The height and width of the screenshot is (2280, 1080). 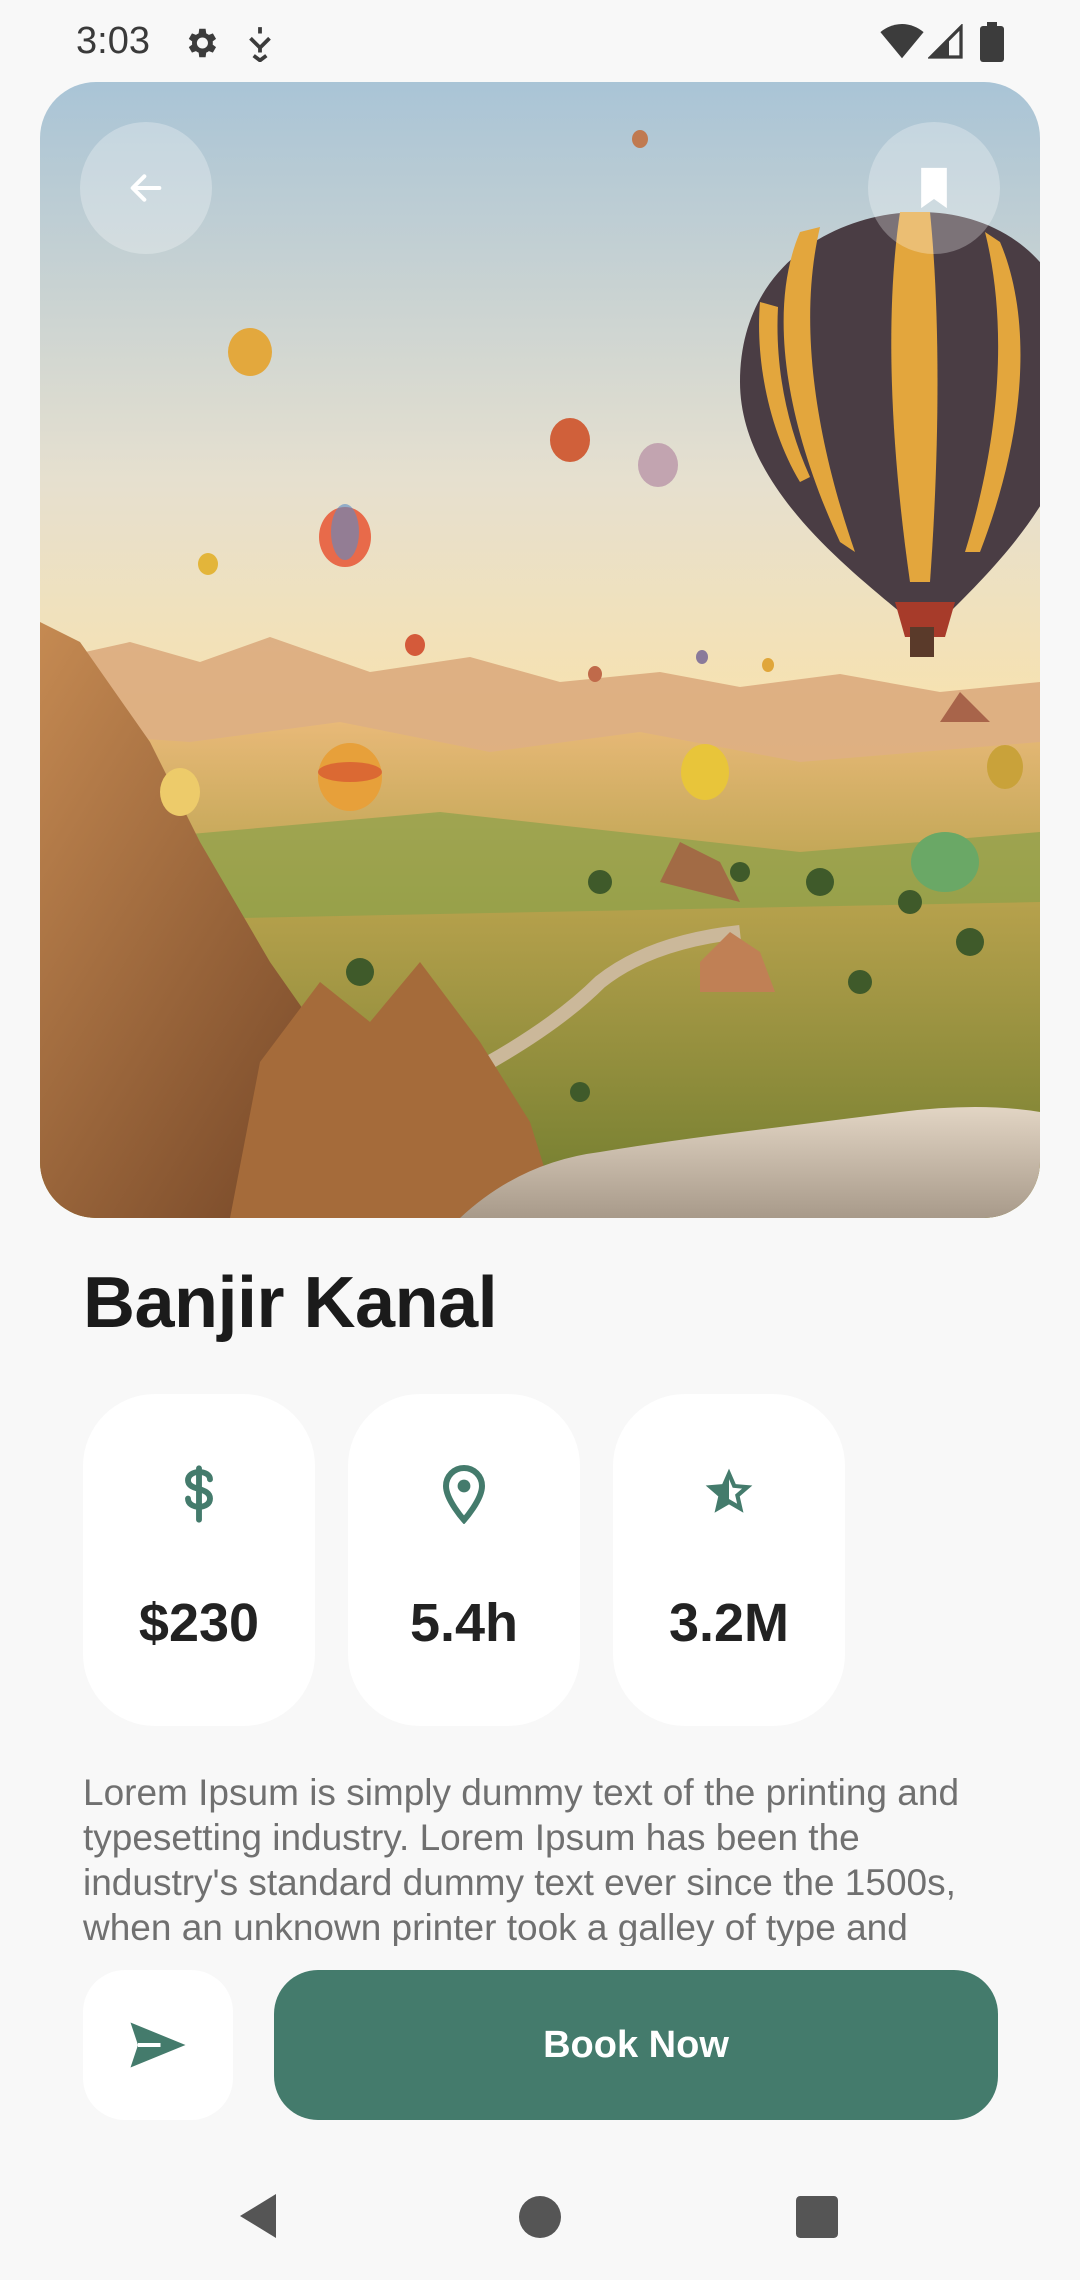 I want to click on battery-icon, so click(x=992, y=42).